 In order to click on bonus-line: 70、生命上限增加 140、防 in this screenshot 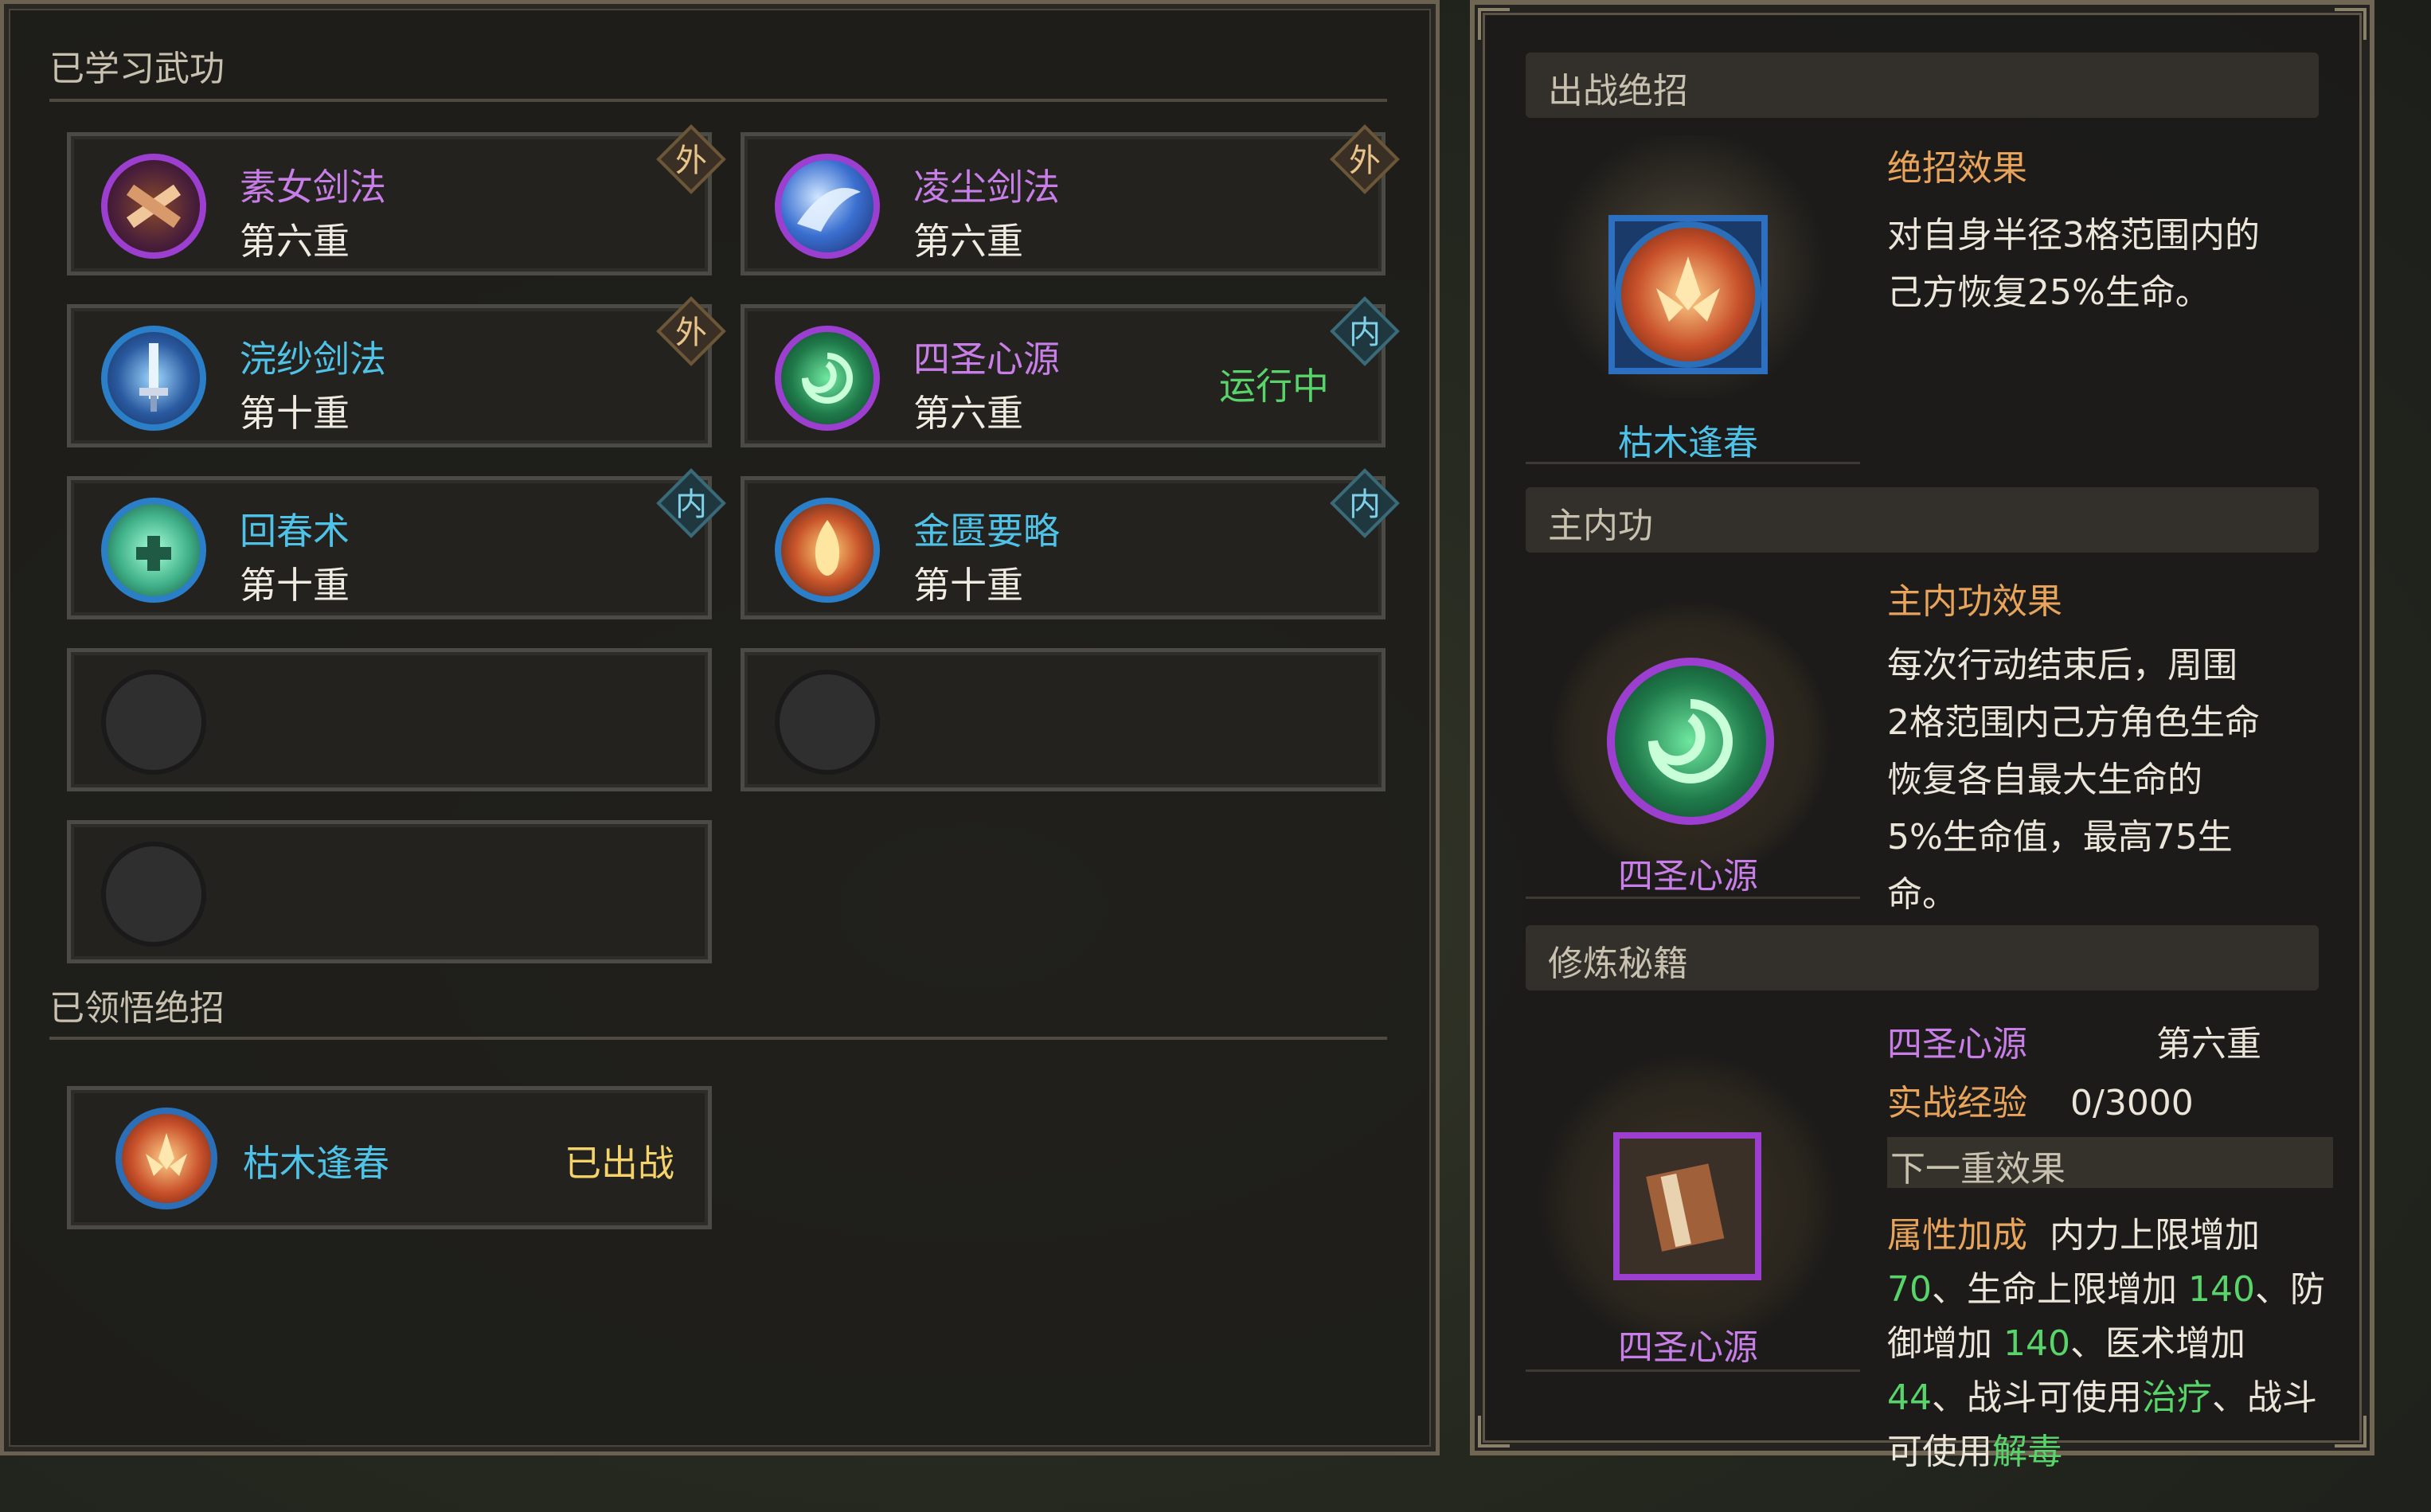, I will do `click(2106, 1290)`.